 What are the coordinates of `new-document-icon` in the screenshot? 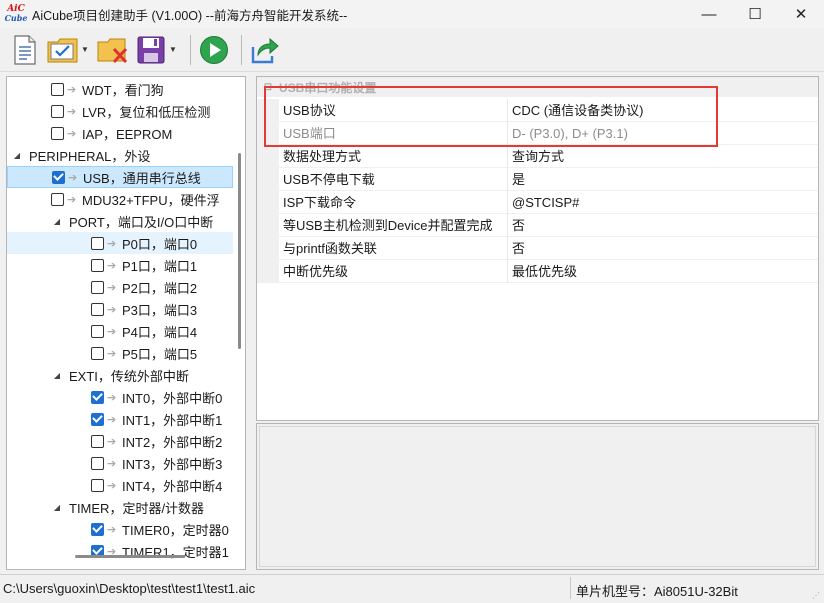 It's located at (25, 50).